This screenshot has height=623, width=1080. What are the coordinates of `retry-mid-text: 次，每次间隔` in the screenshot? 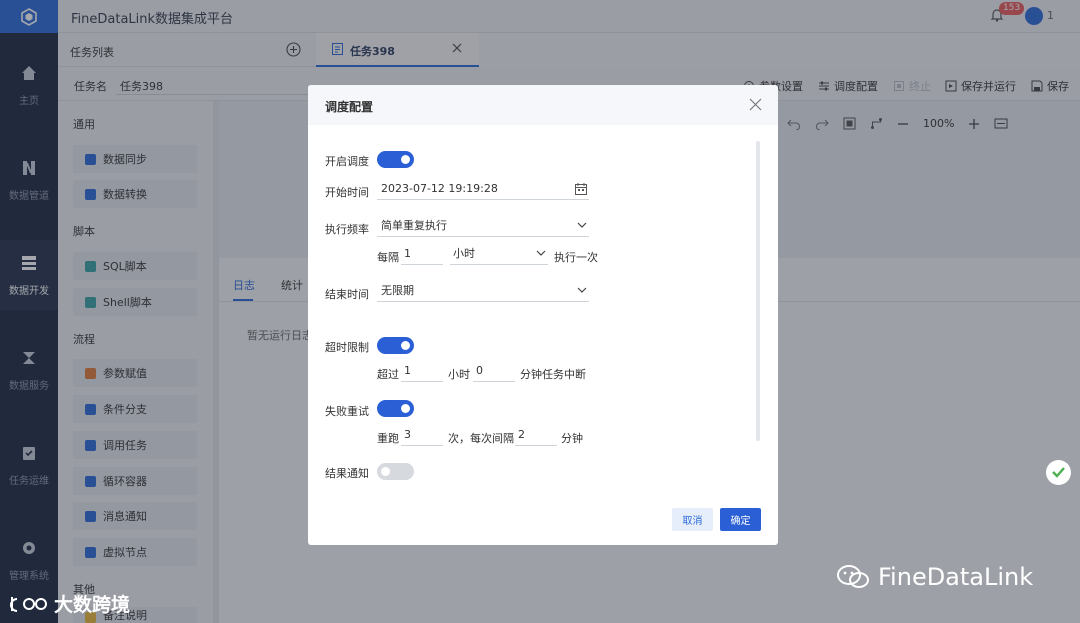 It's located at (481, 438).